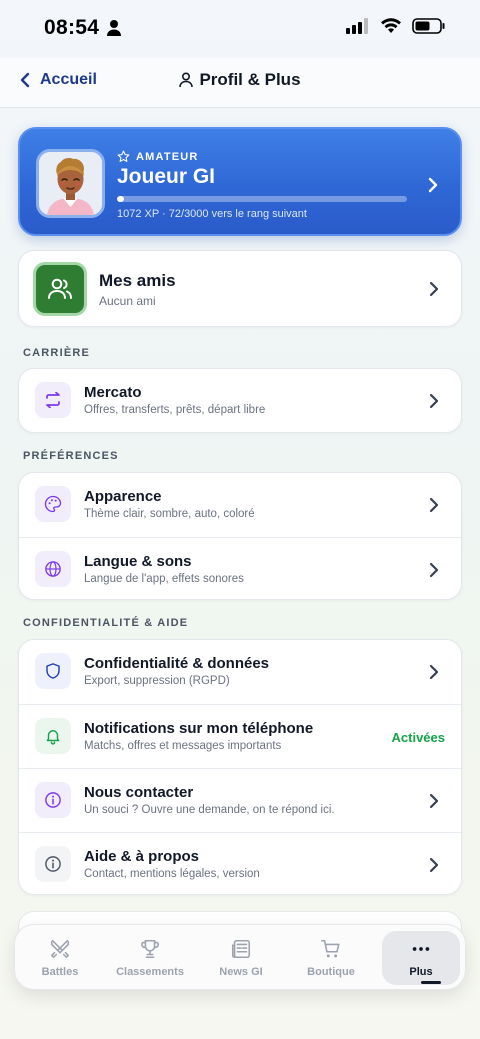 This screenshot has height=1039, width=480. What do you see at coordinates (138, 561) in the screenshot?
I see `menu-item-title: Langue & sons` at bounding box center [138, 561].